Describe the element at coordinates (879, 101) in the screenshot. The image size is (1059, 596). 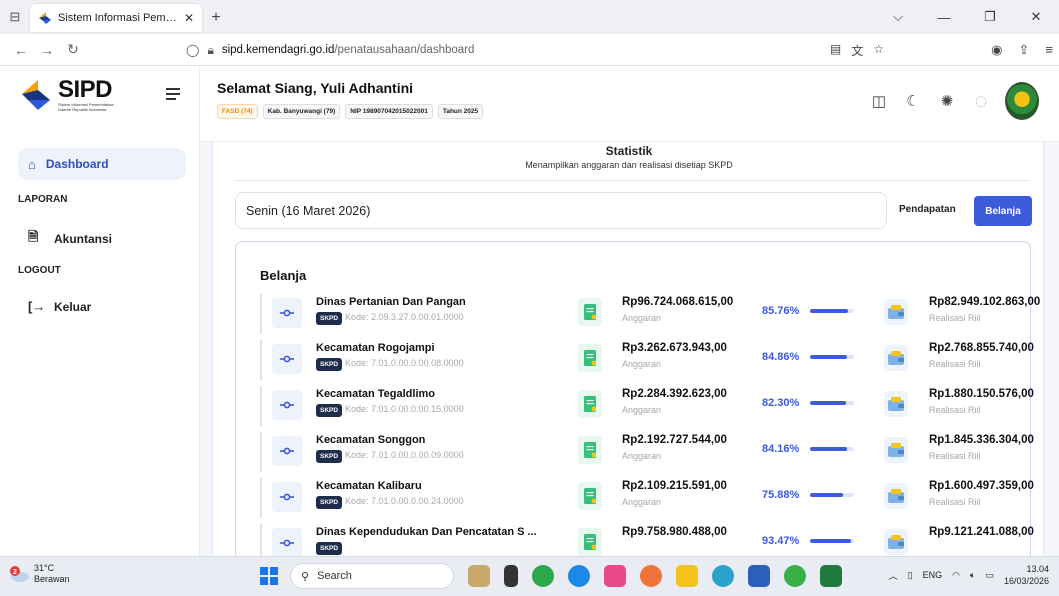
I see `layout-icon: ◫` at that location.